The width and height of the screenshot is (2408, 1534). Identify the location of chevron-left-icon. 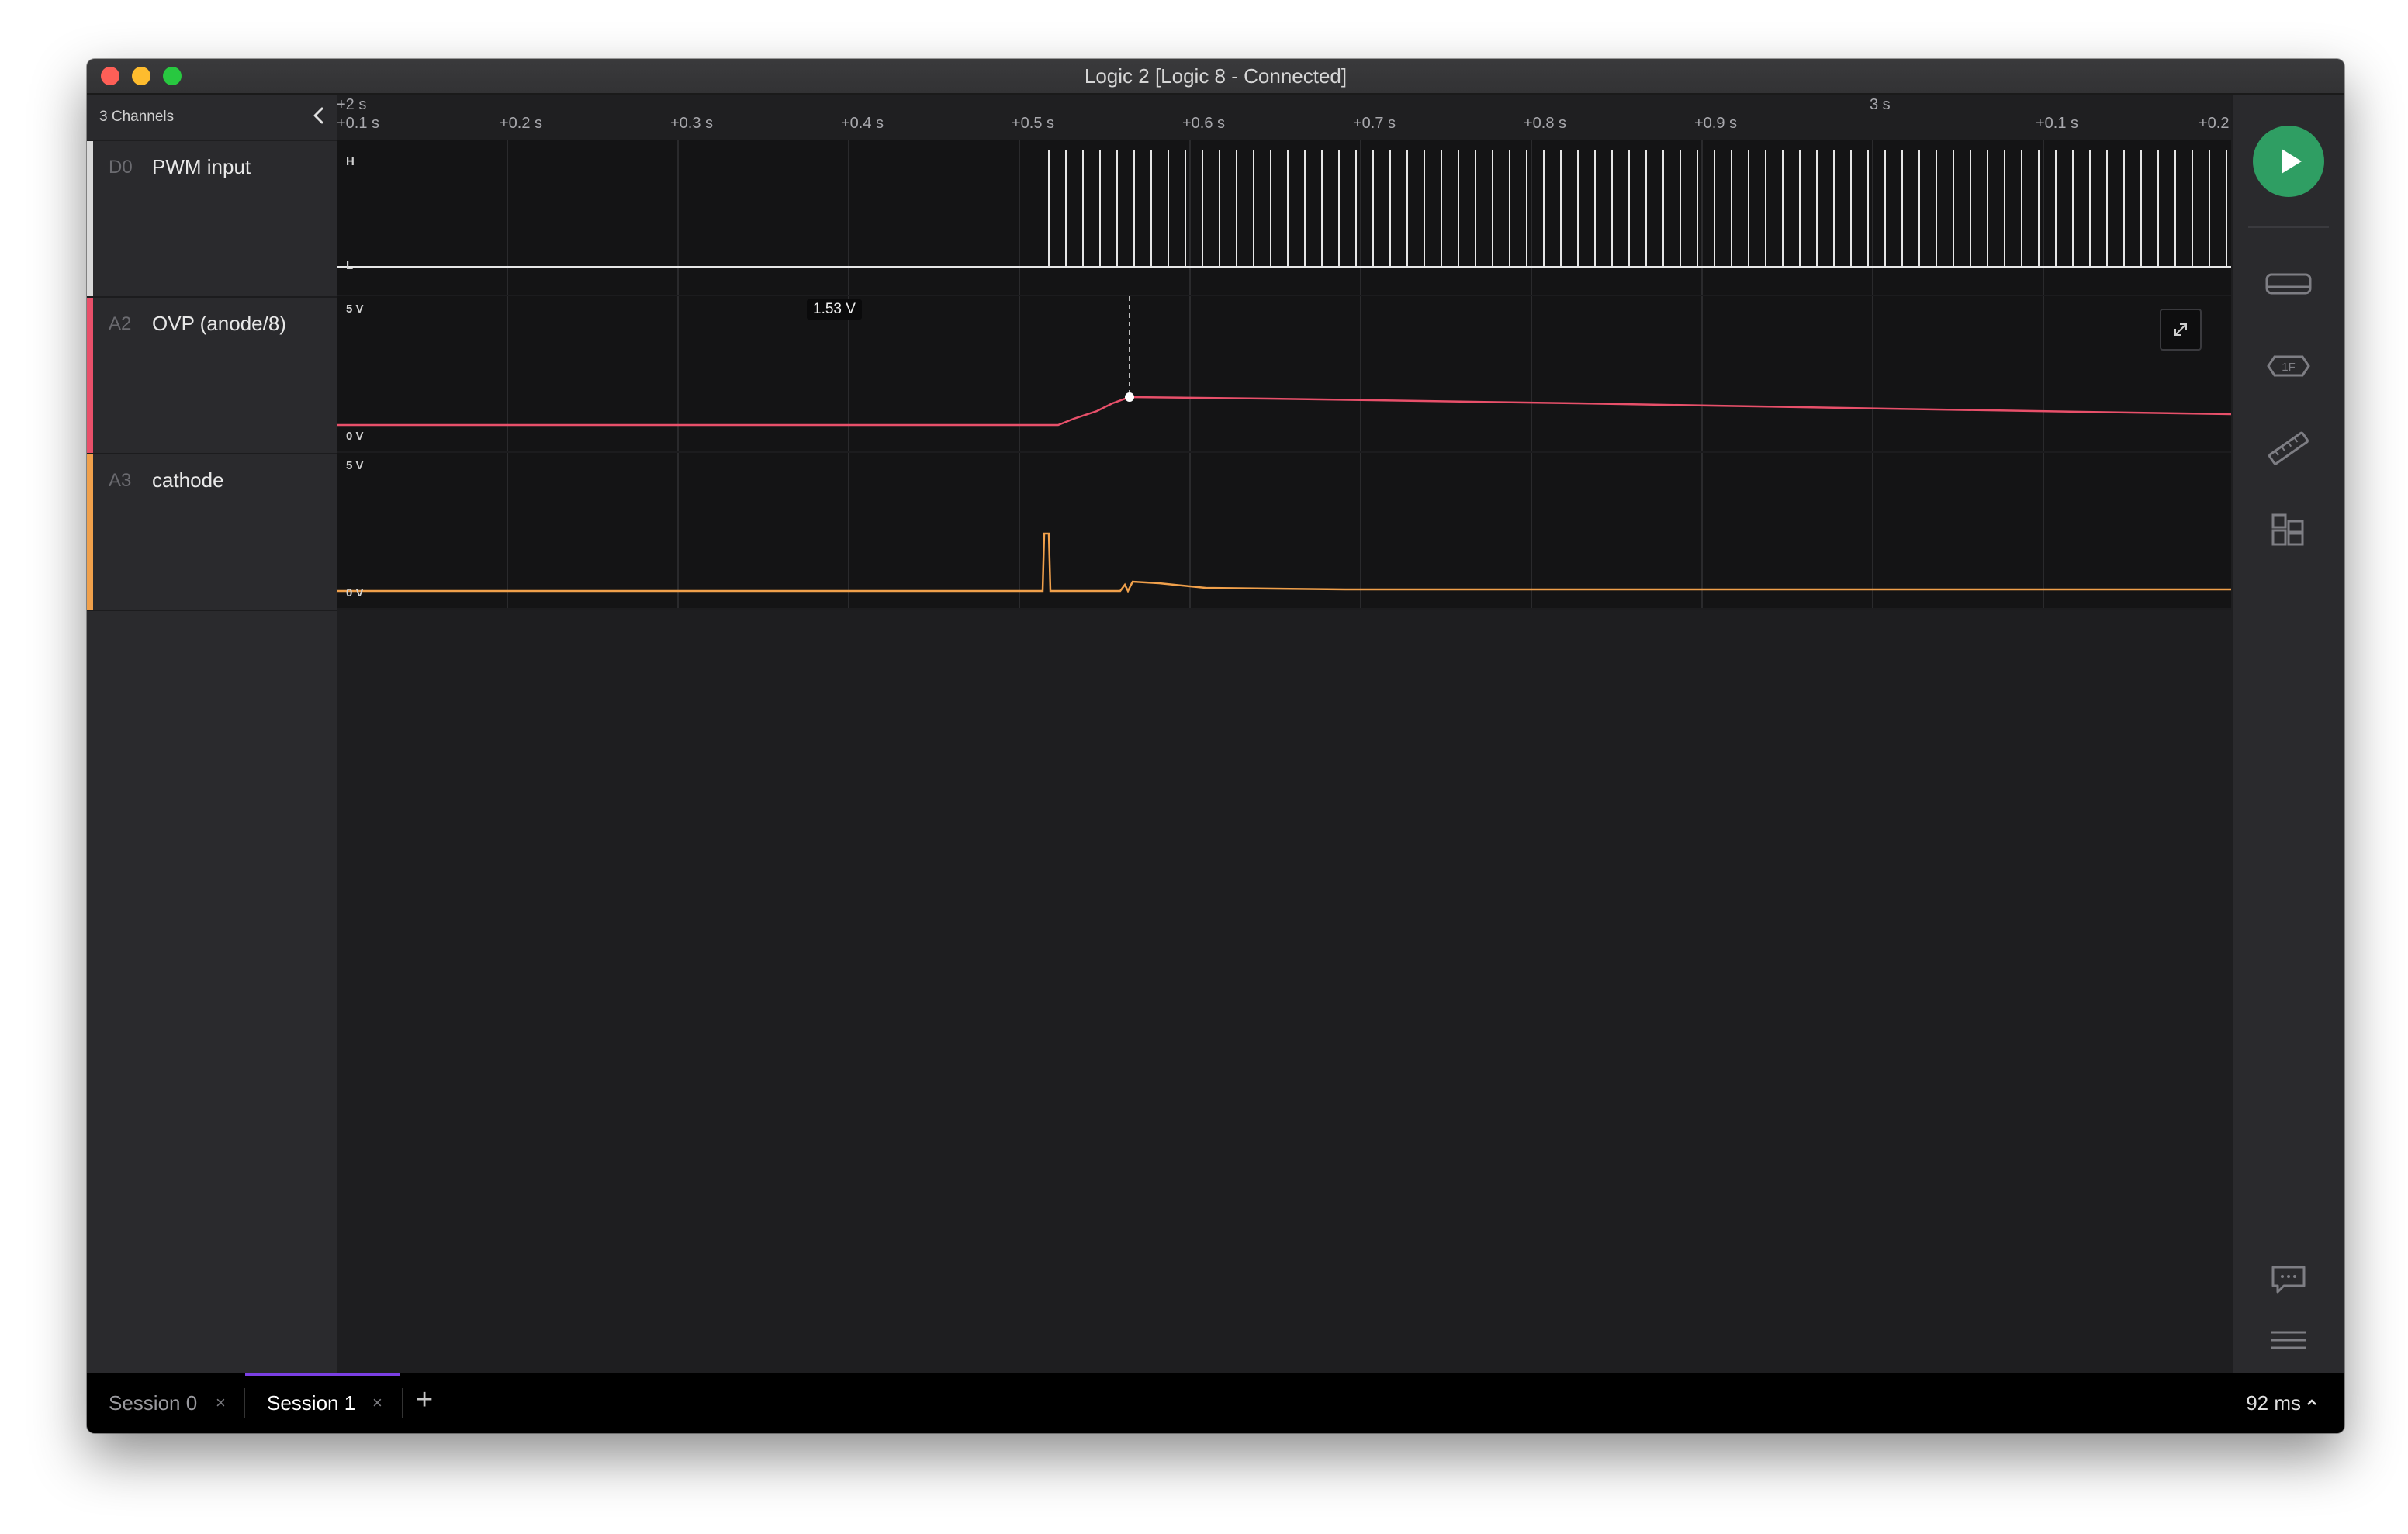
(318, 115).